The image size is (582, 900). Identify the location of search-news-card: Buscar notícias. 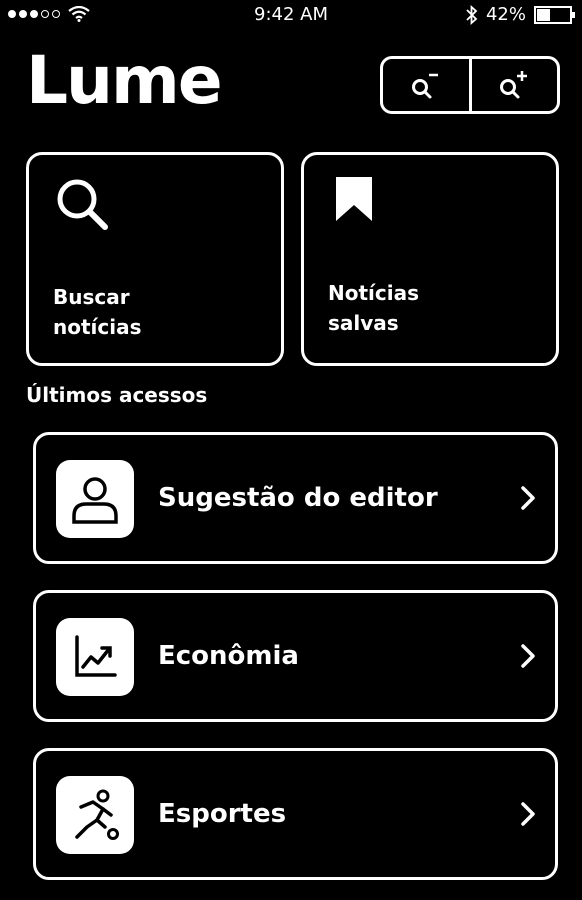
(155, 259).